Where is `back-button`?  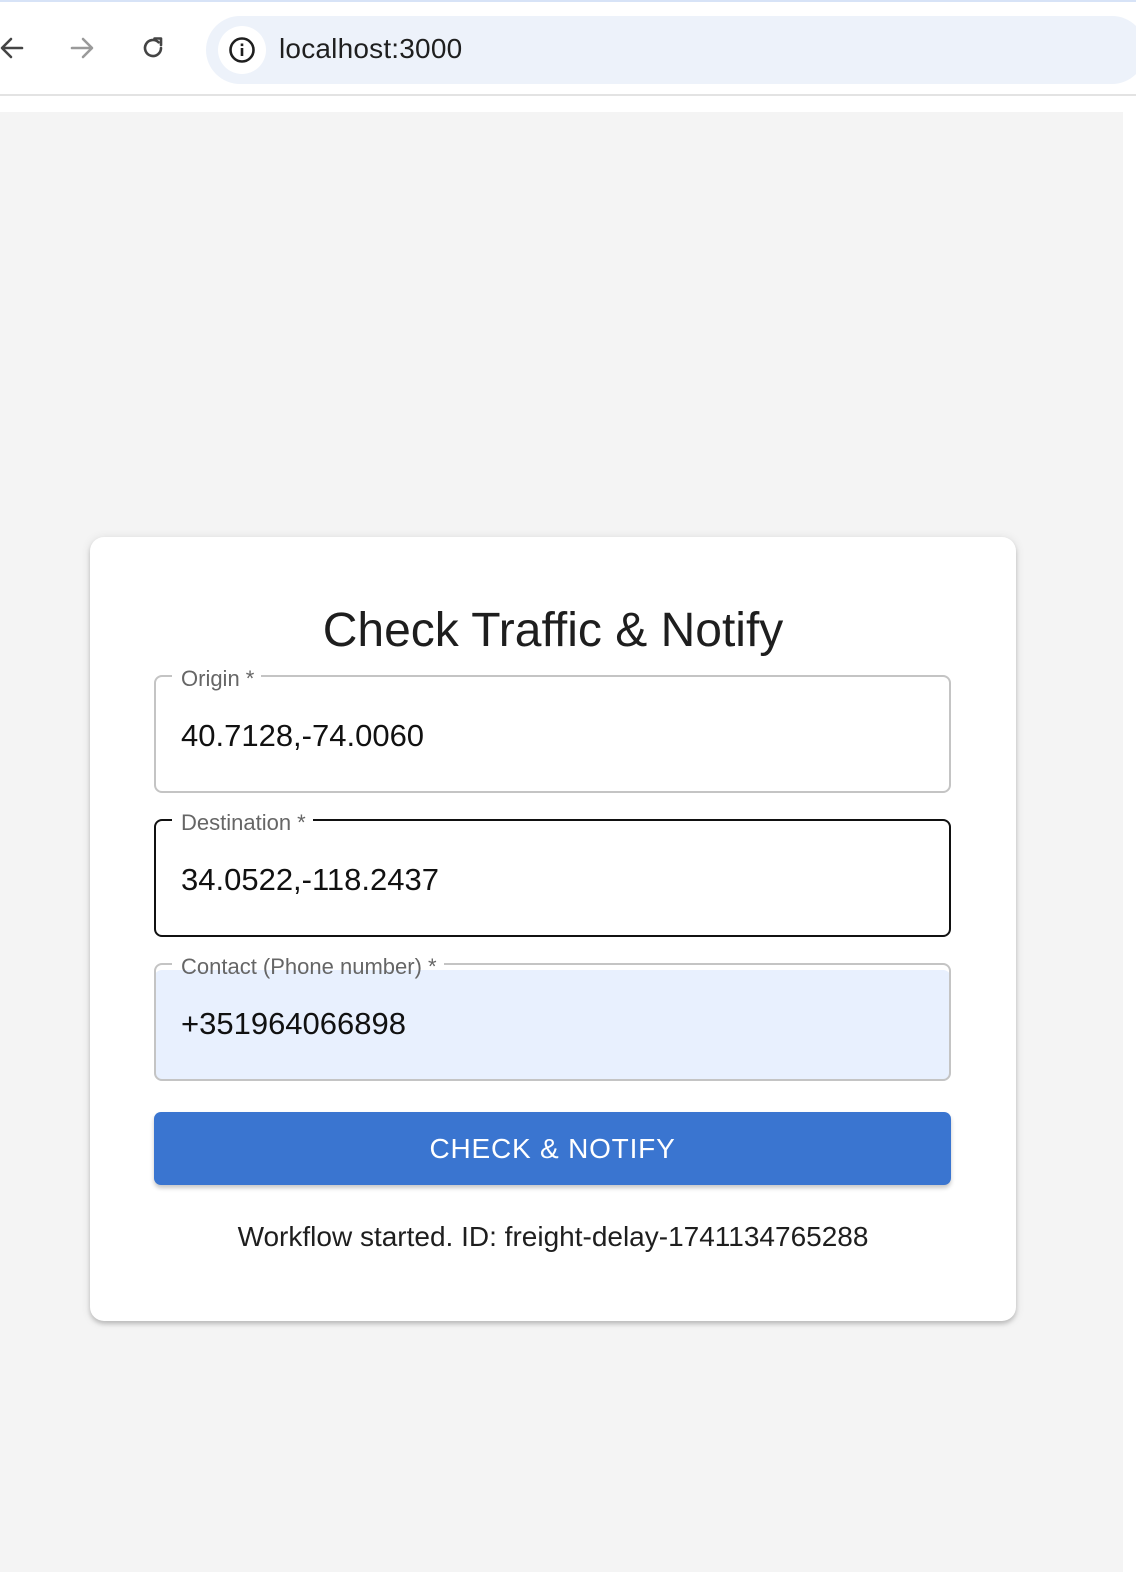 back-button is located at coordinates (16, 48).